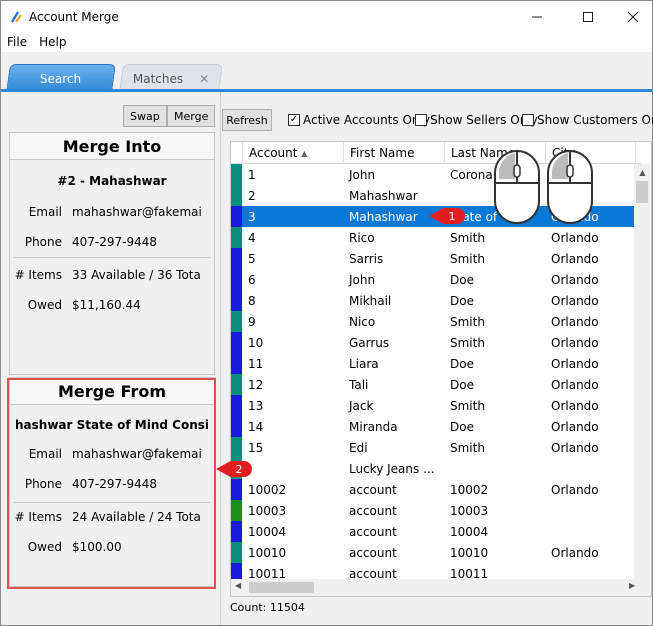 This screenshot has width=653, height=626. I want to click on cell-account, so click(292, 468).